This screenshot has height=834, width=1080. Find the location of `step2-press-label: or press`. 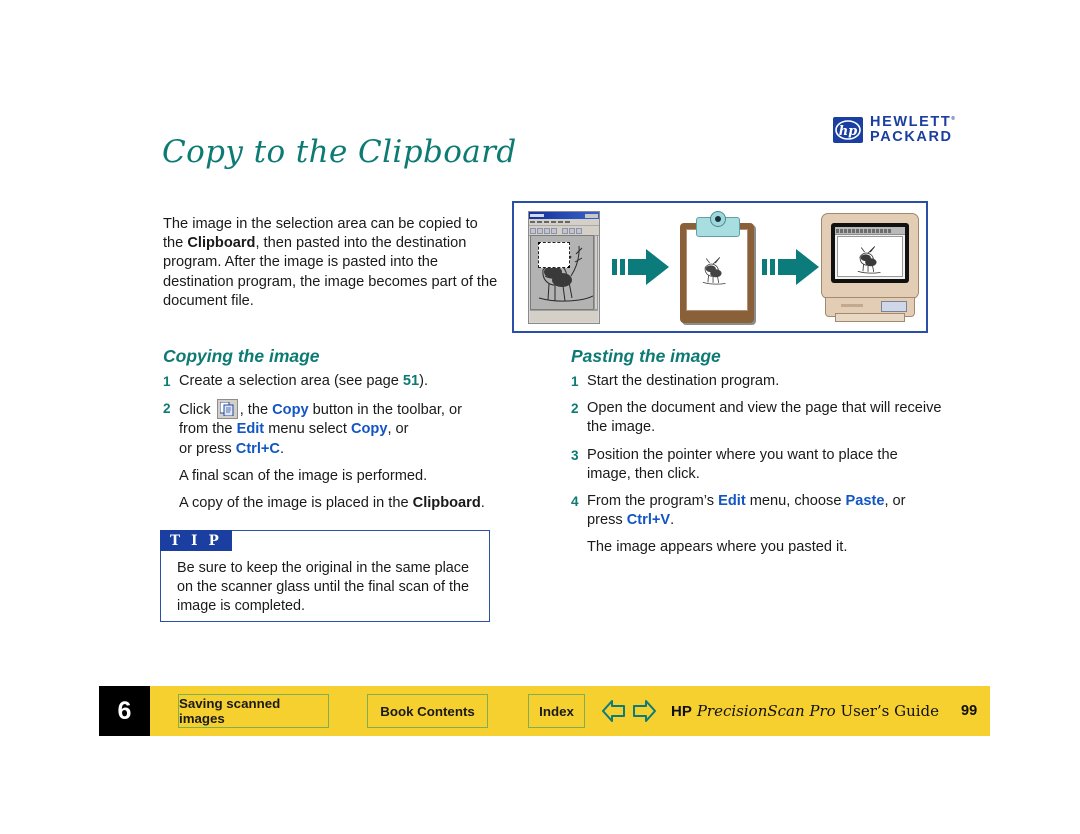

step2-press-label: or press is located at coordinates (207, 448).